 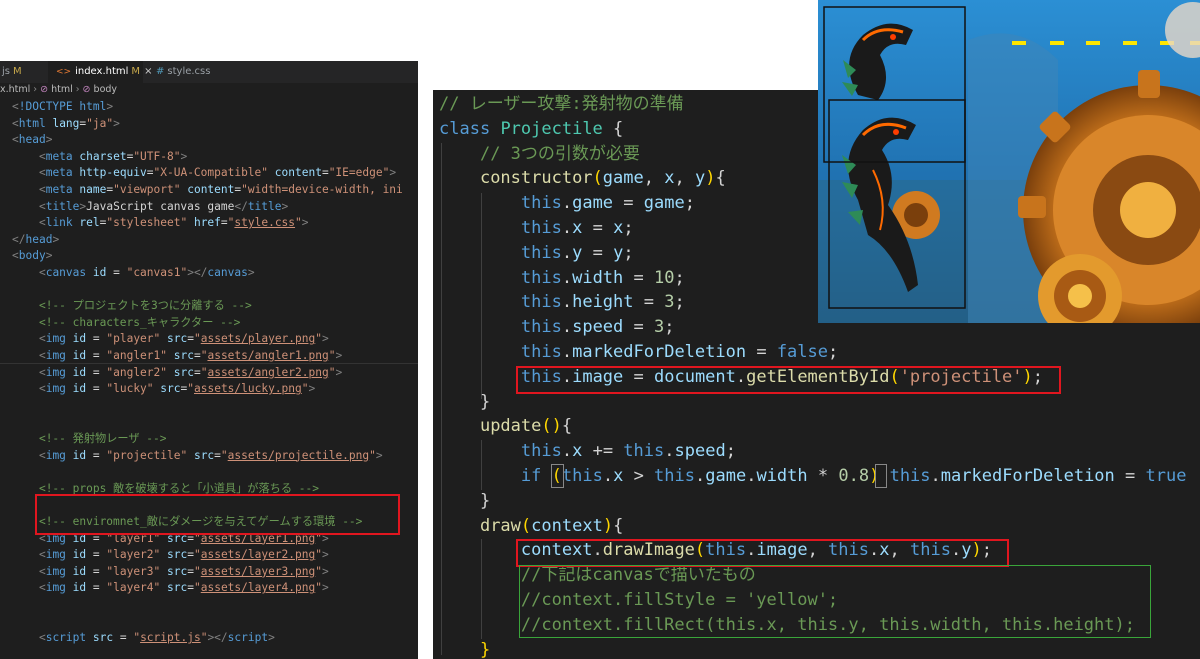 I want to click on code-token: script, so click(x=66, y=638).